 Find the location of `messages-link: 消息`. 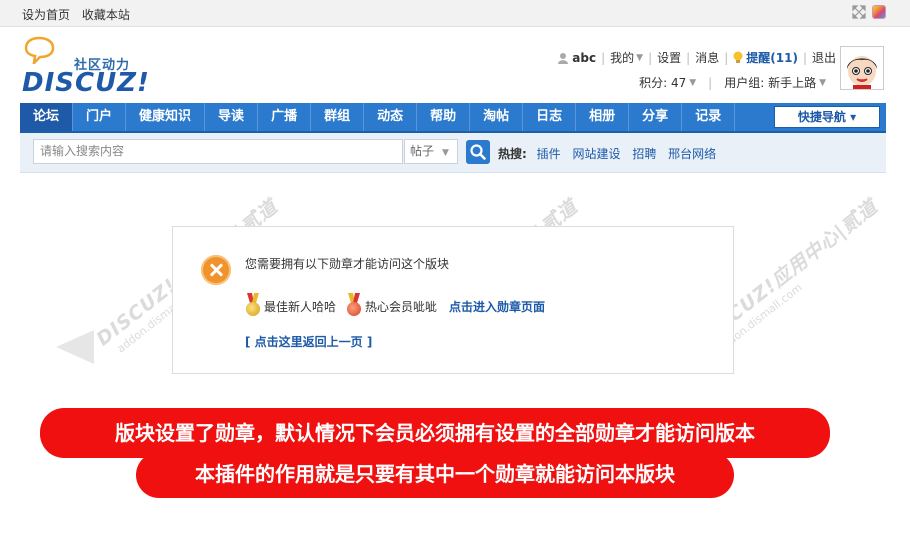

messages-link: 消息 is located at coordinates (707, 57).